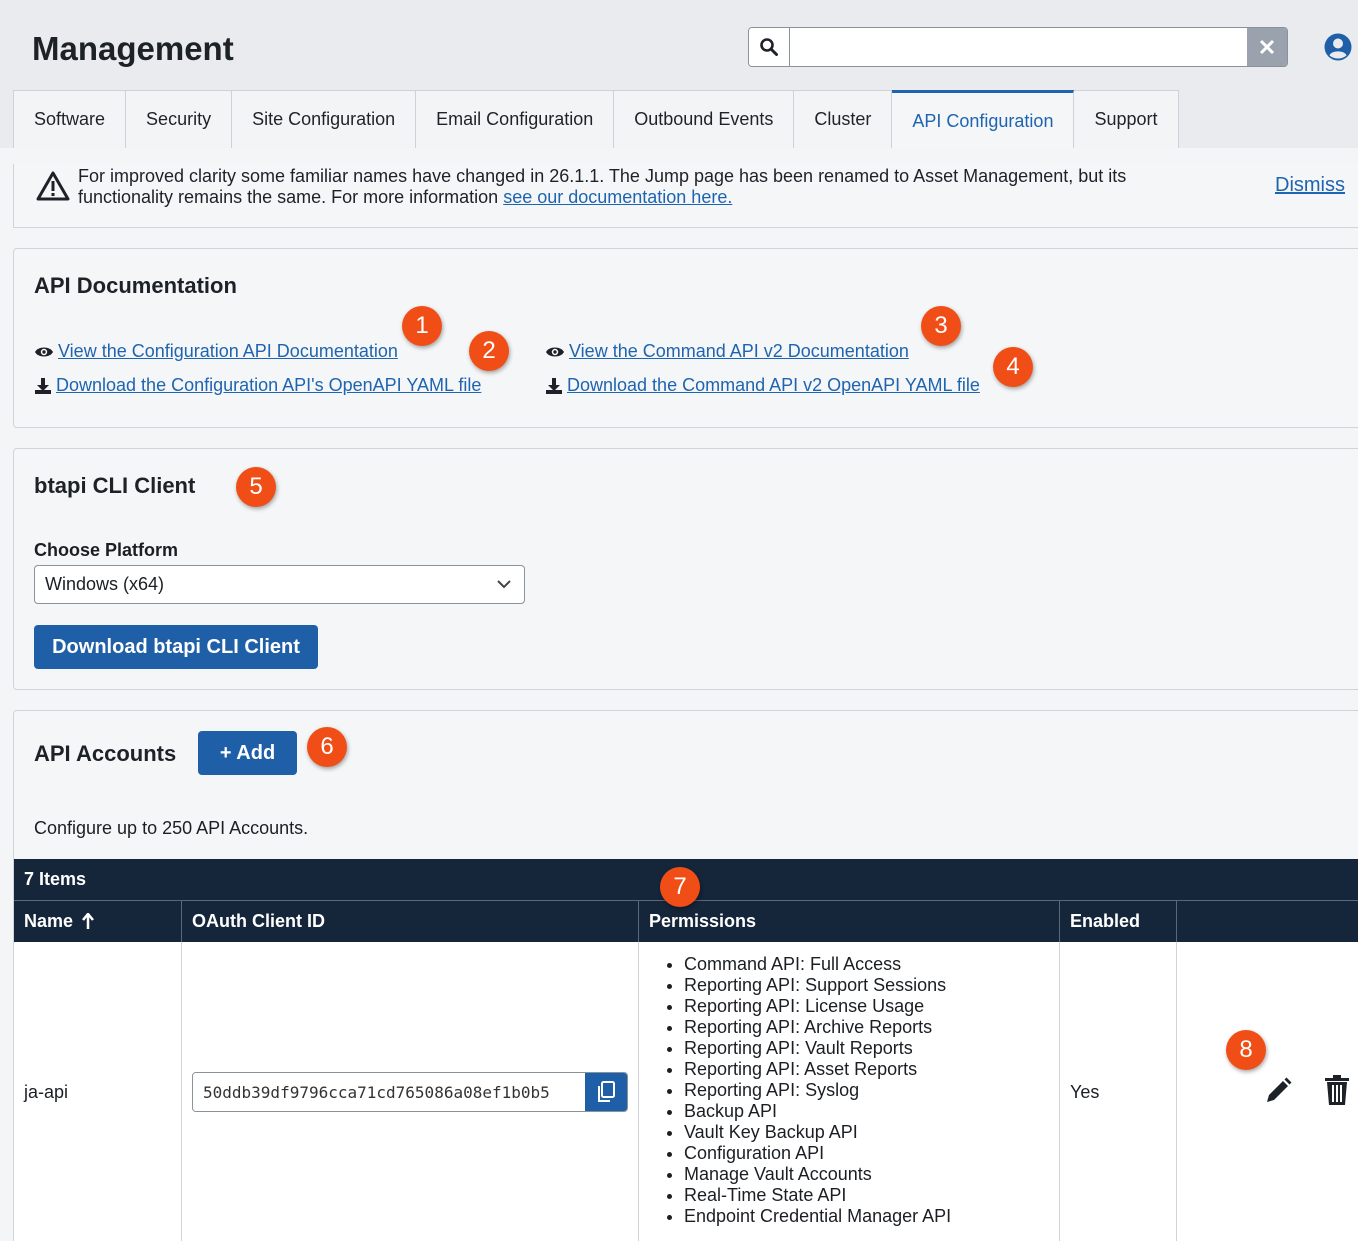  What do you see at coordinates (843, 119) in the screenshot?
I see `tab-cluster: Cluster` at bounding box center [843, 119].